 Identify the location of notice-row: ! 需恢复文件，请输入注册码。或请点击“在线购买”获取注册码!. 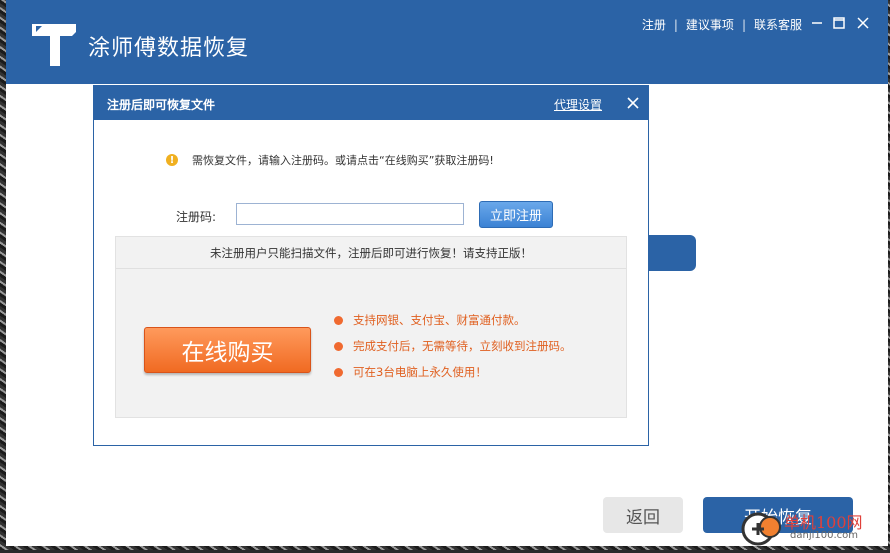
(330, 160).